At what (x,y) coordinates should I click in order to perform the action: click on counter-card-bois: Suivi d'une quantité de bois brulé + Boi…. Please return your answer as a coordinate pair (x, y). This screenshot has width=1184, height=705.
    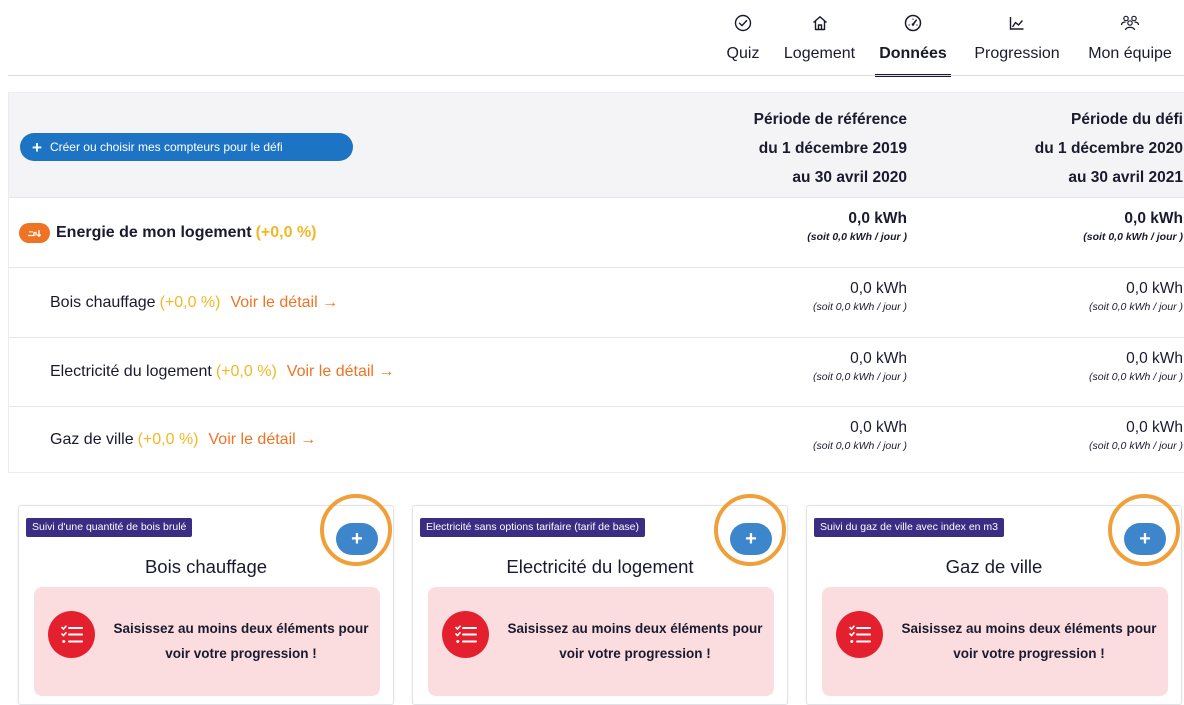
    Looking at the image, I should click on (206, 599).